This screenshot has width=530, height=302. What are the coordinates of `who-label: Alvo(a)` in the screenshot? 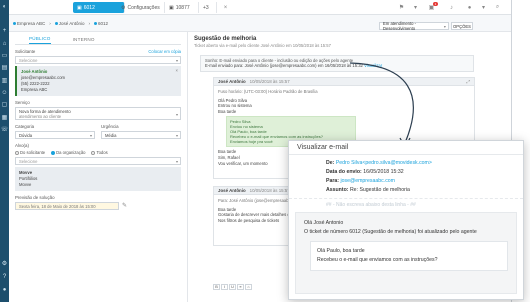 It's located at (22, 145).